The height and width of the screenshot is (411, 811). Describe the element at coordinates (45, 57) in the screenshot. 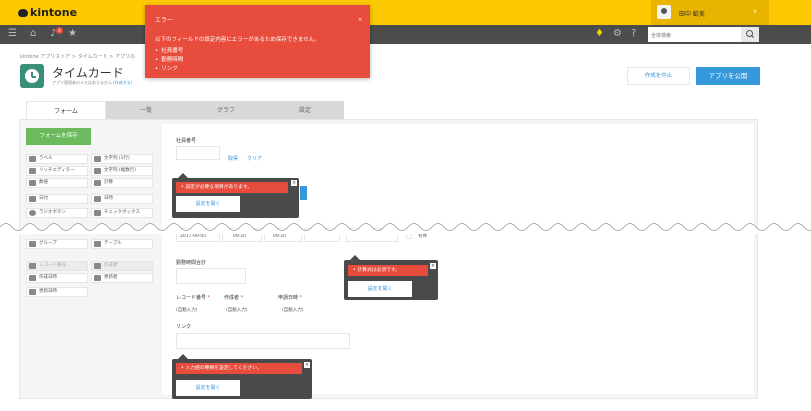

I see `breadcrumb-item: kintone アプリストア` at that location.